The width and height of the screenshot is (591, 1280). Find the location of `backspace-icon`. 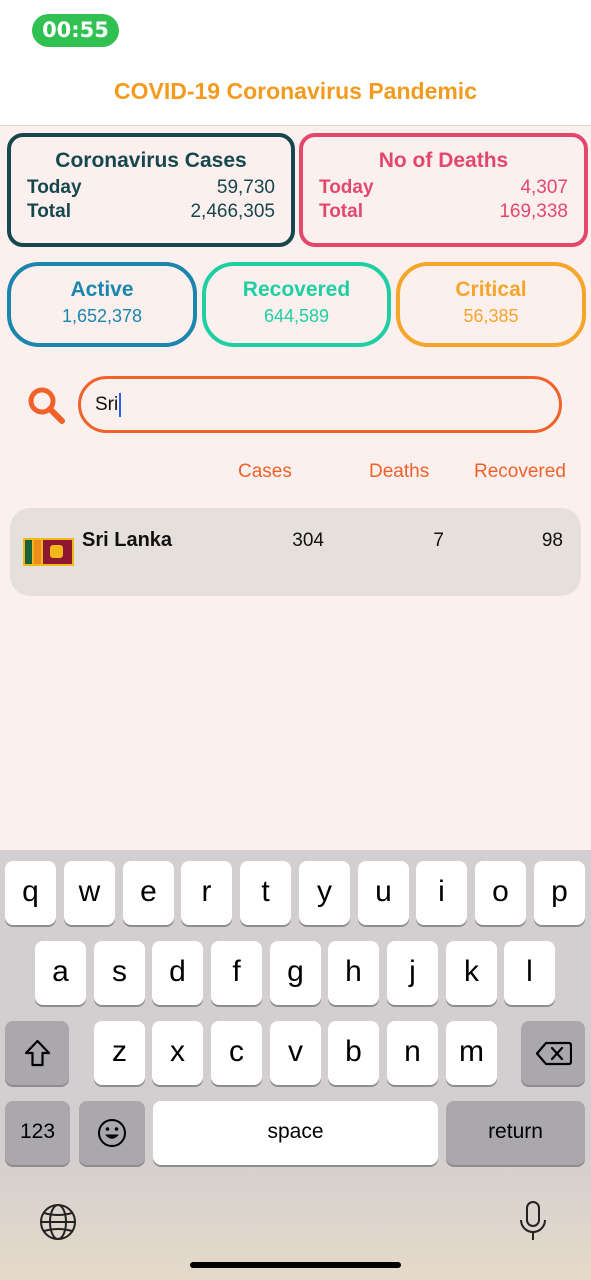

backspace-icon is located at coordinates (553, 1053).